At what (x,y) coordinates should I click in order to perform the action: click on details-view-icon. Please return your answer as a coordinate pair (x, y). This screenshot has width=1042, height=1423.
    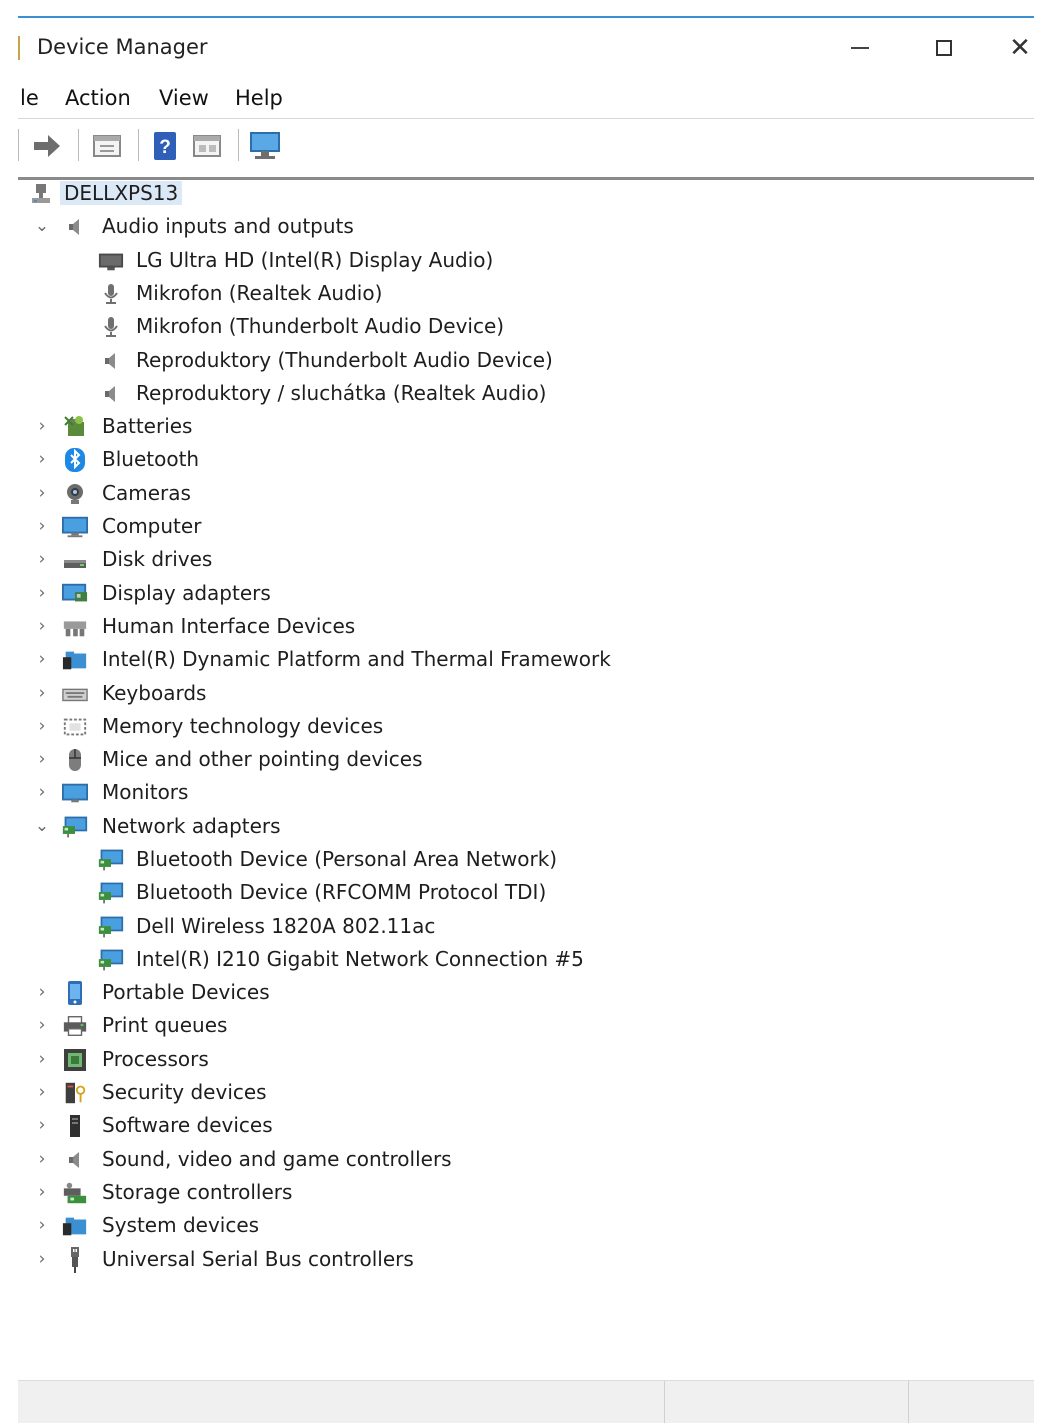
    Looking at the image, I should click on (207, 146).